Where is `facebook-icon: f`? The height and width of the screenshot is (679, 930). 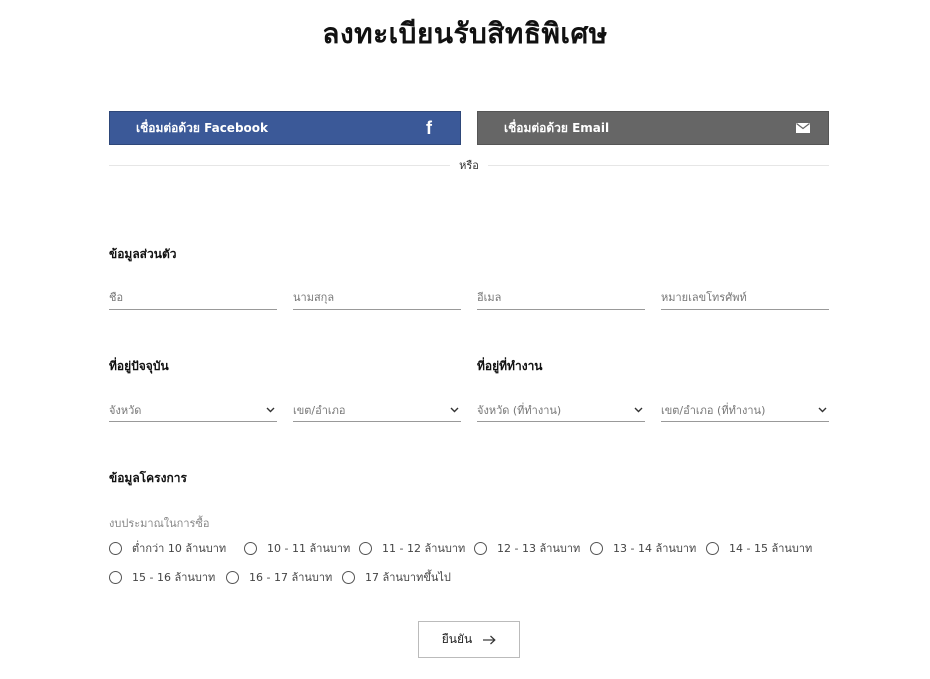
facebook-icon: f is located at coordinates (429, 127).